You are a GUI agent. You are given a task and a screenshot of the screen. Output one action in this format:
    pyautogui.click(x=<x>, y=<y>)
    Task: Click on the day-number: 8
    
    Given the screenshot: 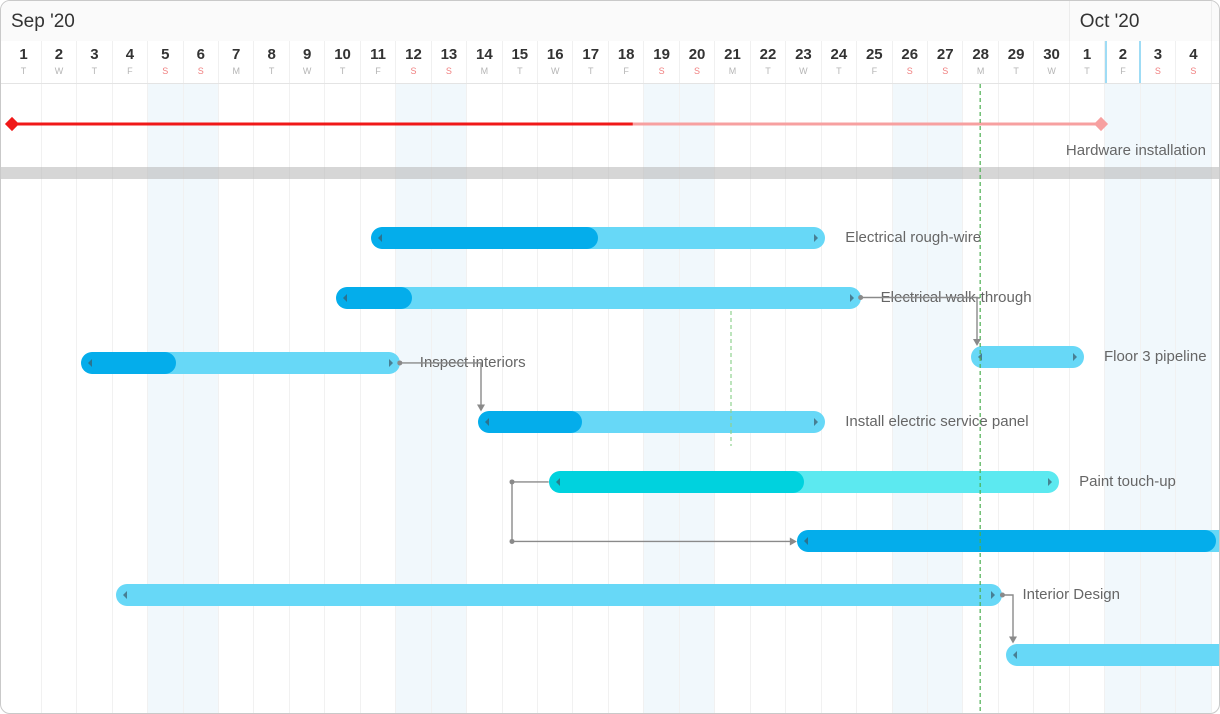 What is the action you would take?
    pyautogui.click(x=271, y=54)
    